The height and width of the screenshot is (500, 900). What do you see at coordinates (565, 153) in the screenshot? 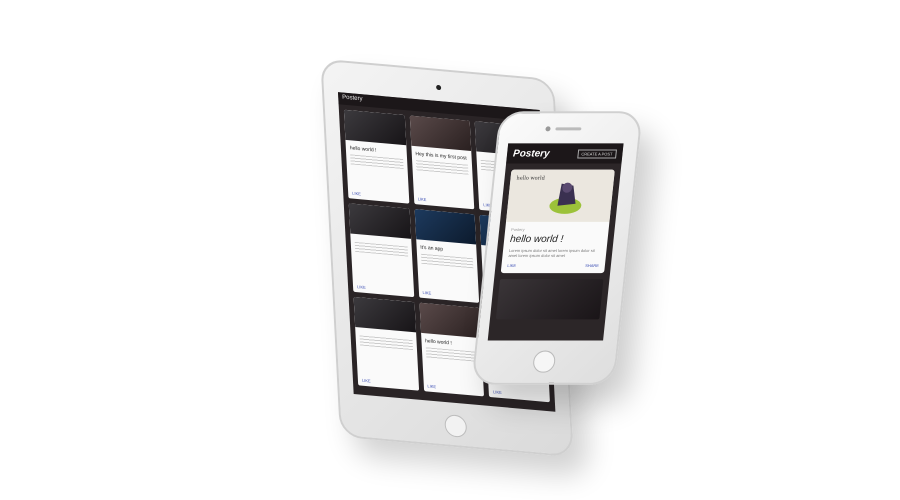
I see `phone-app-header: Postery CREATE A POST` at bounding box center [565, 153].